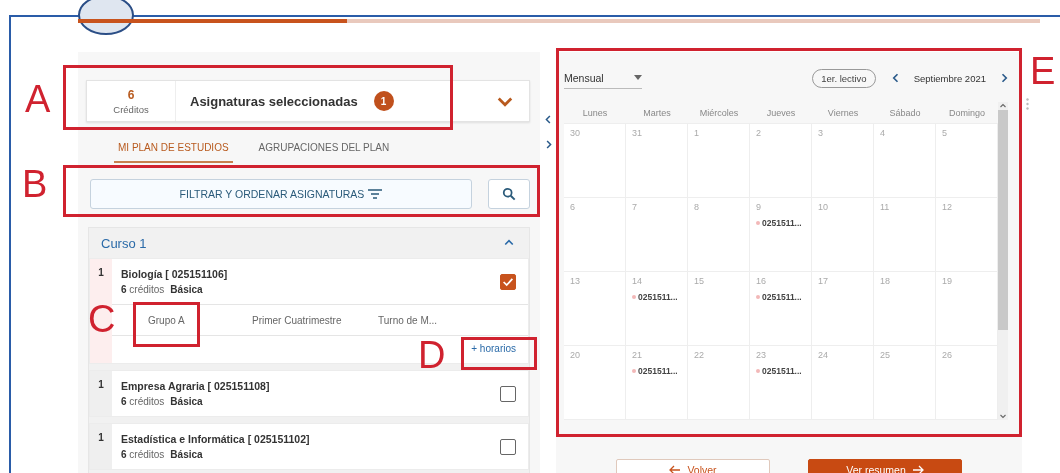 The image size is (1060, 473). I want to click on day-number: 7, so click(635, 207).